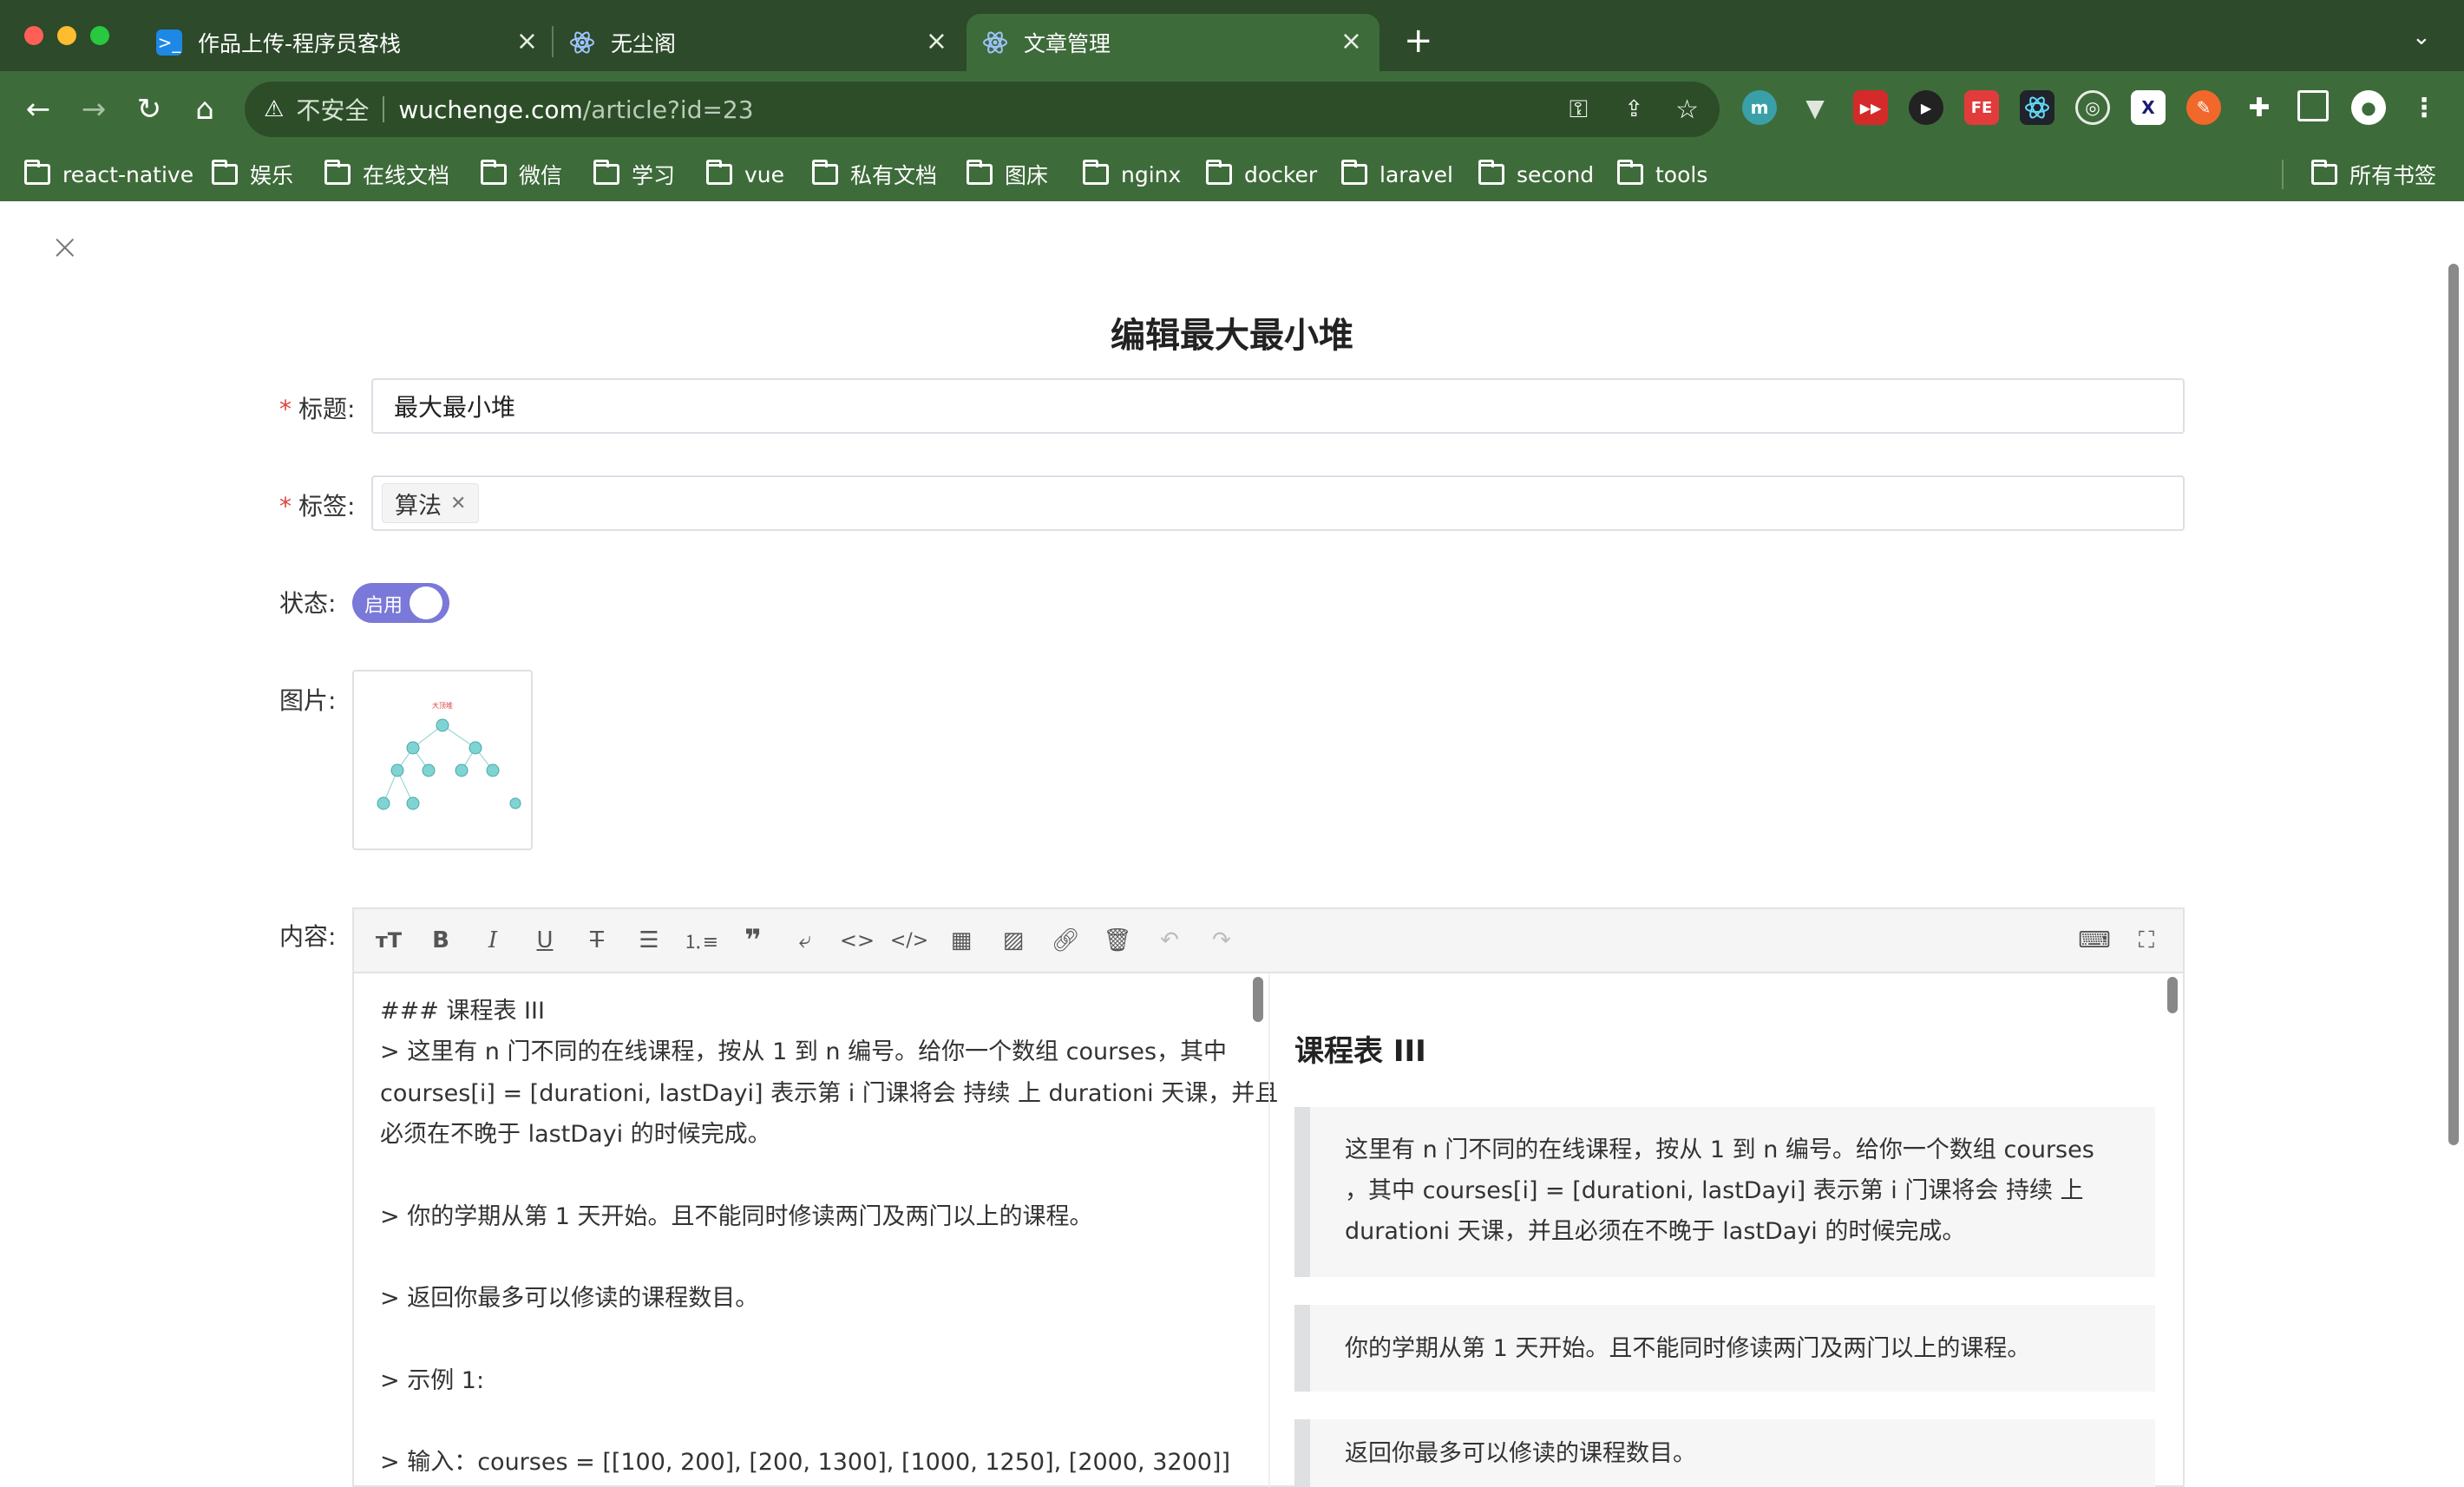 The image size is (2464, 1487). I want to click on tab-0: >_ 作品上传-程序员客栈 ×, so click(351, 42).